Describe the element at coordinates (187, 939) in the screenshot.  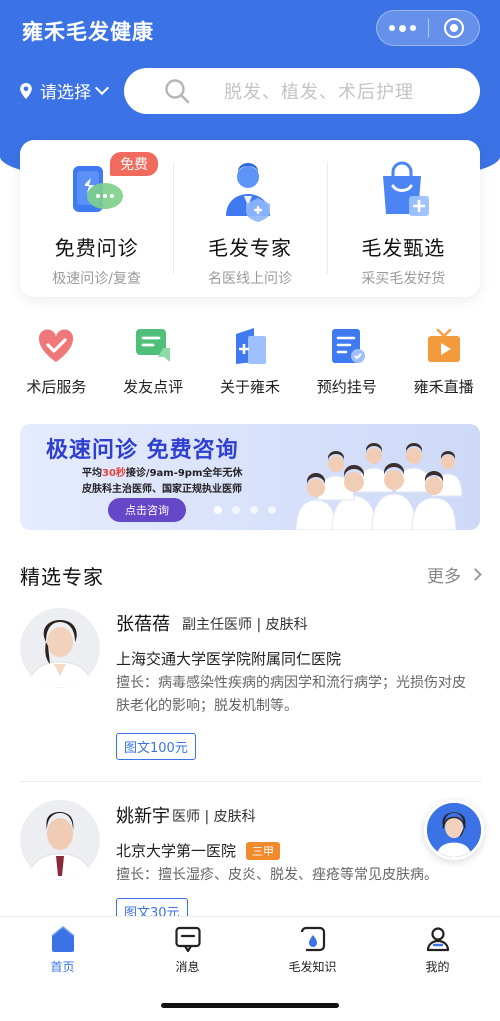
I see `message-icon` at that location.